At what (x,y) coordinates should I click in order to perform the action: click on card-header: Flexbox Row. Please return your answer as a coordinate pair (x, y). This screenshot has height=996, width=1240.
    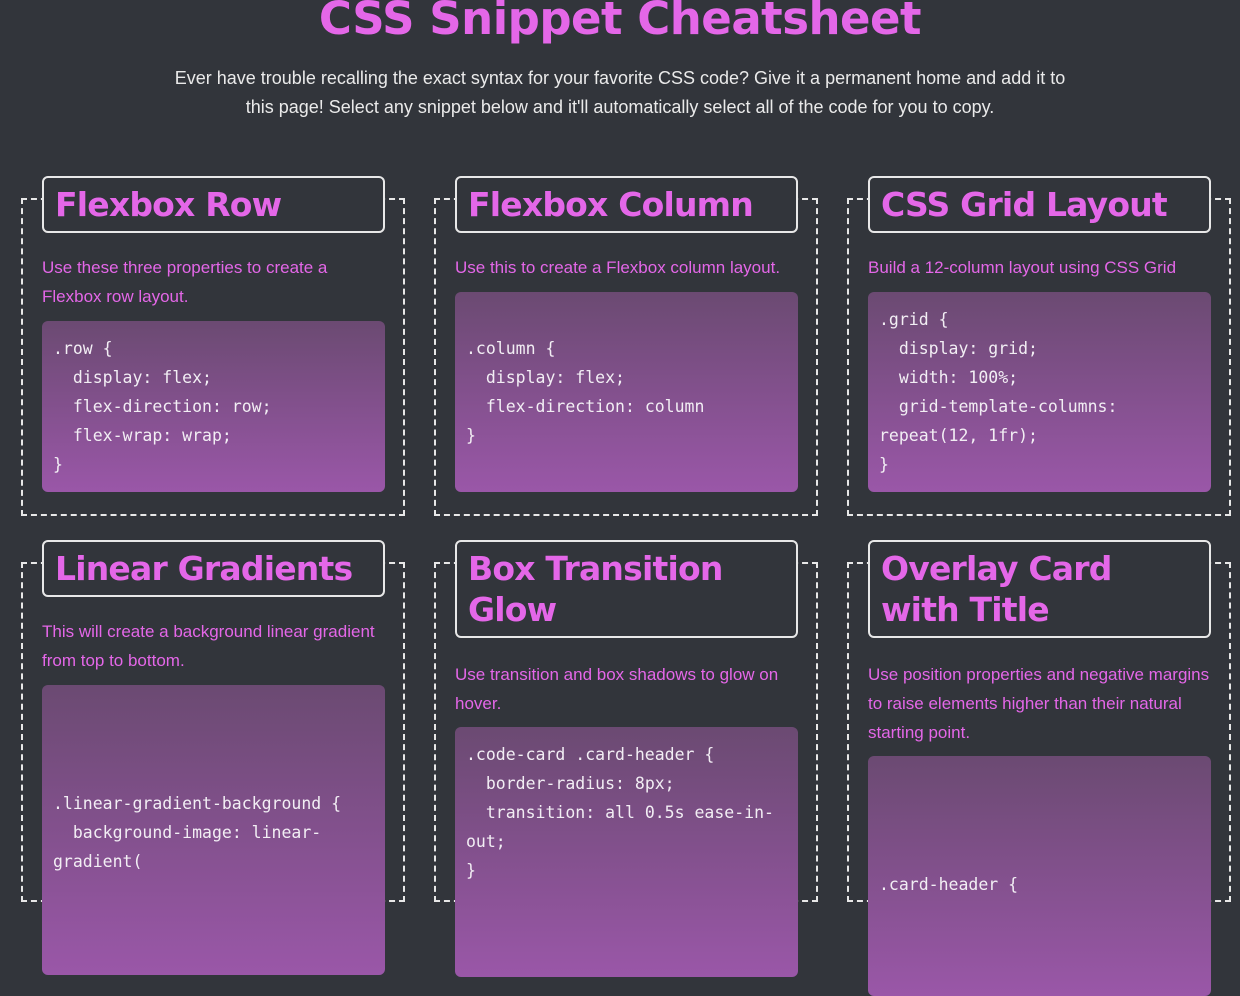
    Looking at the image, I should click on (213, 204).